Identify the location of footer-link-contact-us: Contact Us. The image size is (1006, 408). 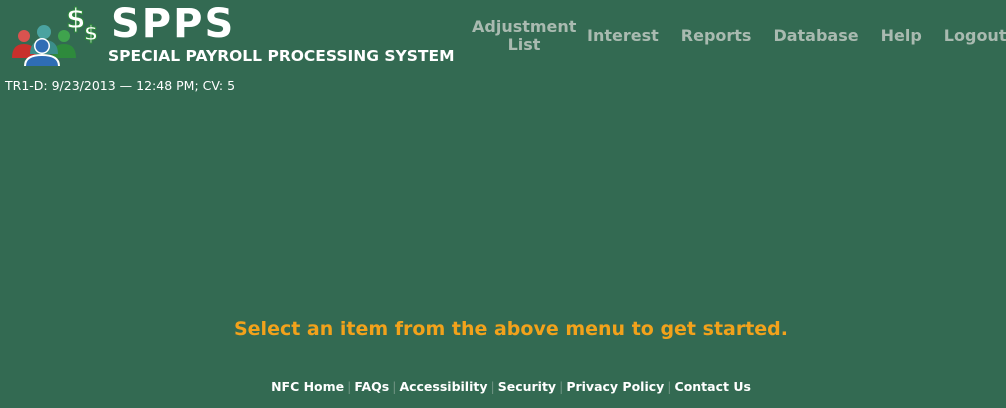
(713, 386).